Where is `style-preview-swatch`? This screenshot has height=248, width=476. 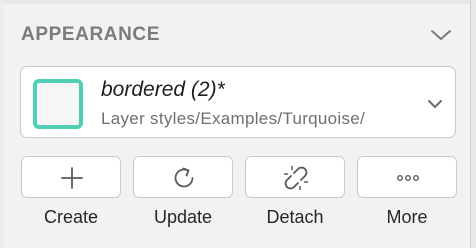 style-preview-swatch is located at coordinates (58, 104).